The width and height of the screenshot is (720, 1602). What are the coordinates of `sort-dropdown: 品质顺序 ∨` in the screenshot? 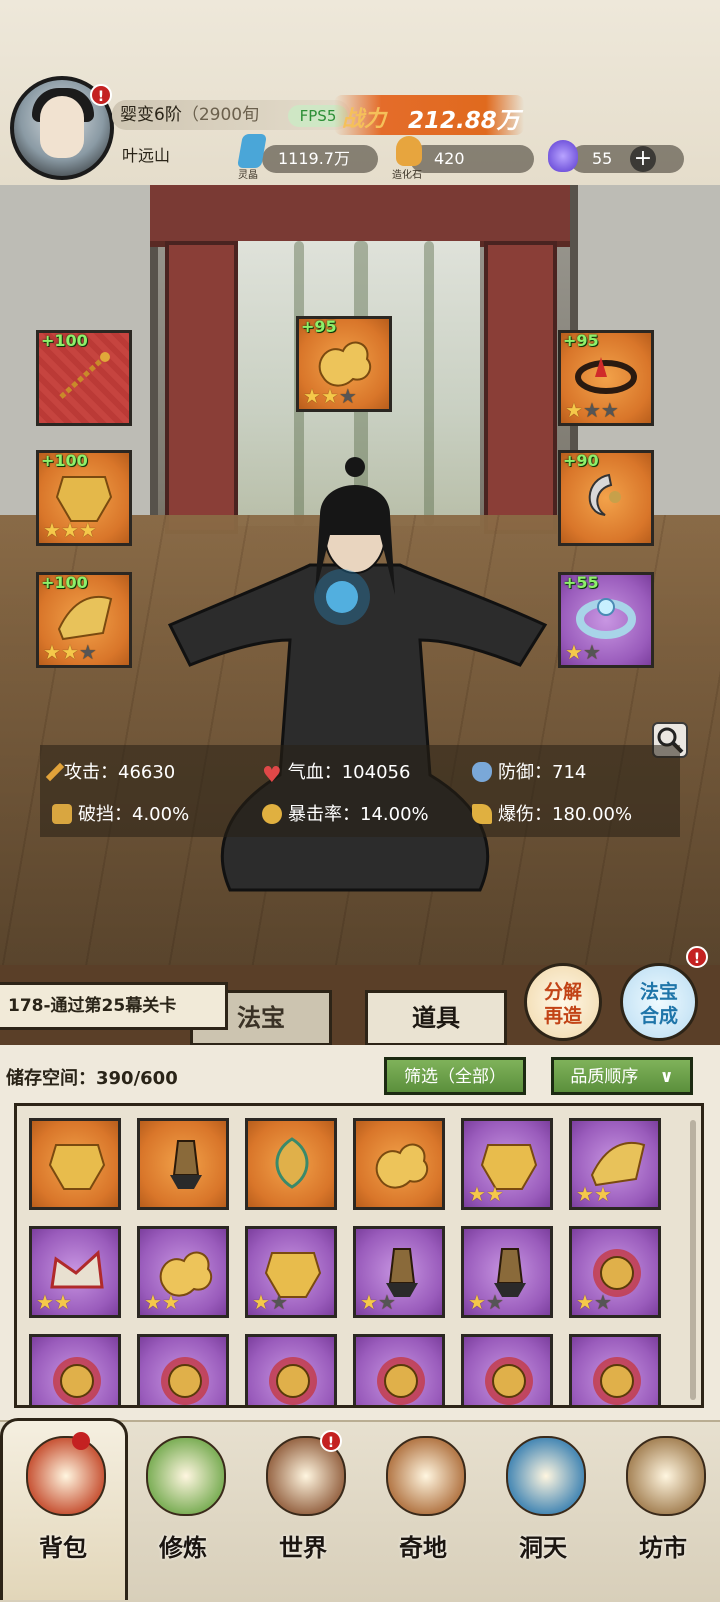 It's located at (622, 1076).